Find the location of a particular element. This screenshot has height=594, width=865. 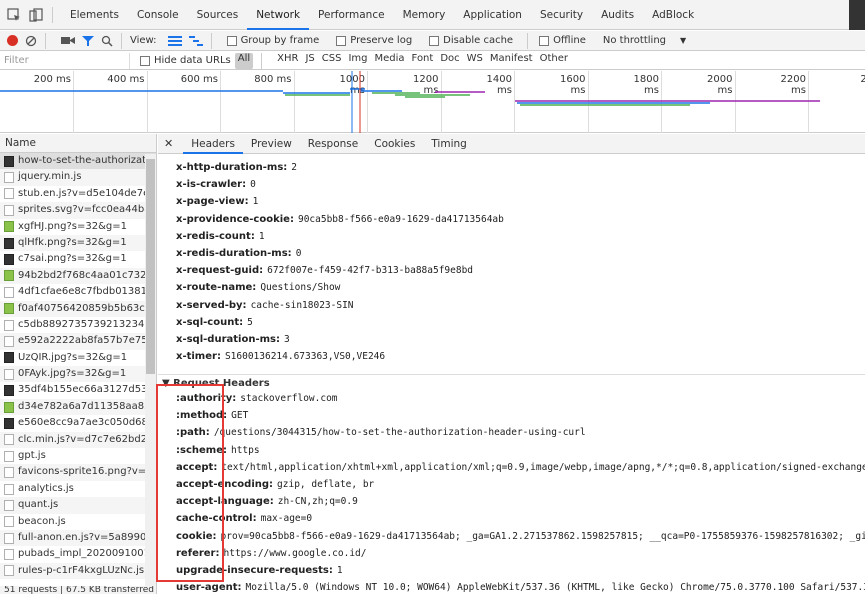

request-row: stub.en.js?v=d5e104de7e09 is located at coordinates (78, 194).